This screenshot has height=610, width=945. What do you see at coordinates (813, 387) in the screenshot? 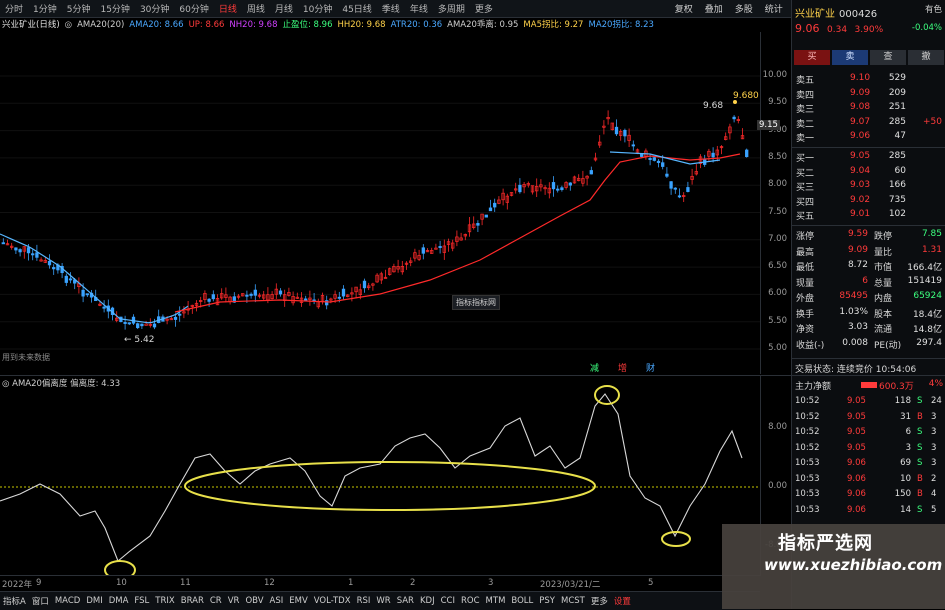
I see `flow-label: 主力净额` at bounding box center [813, 387].